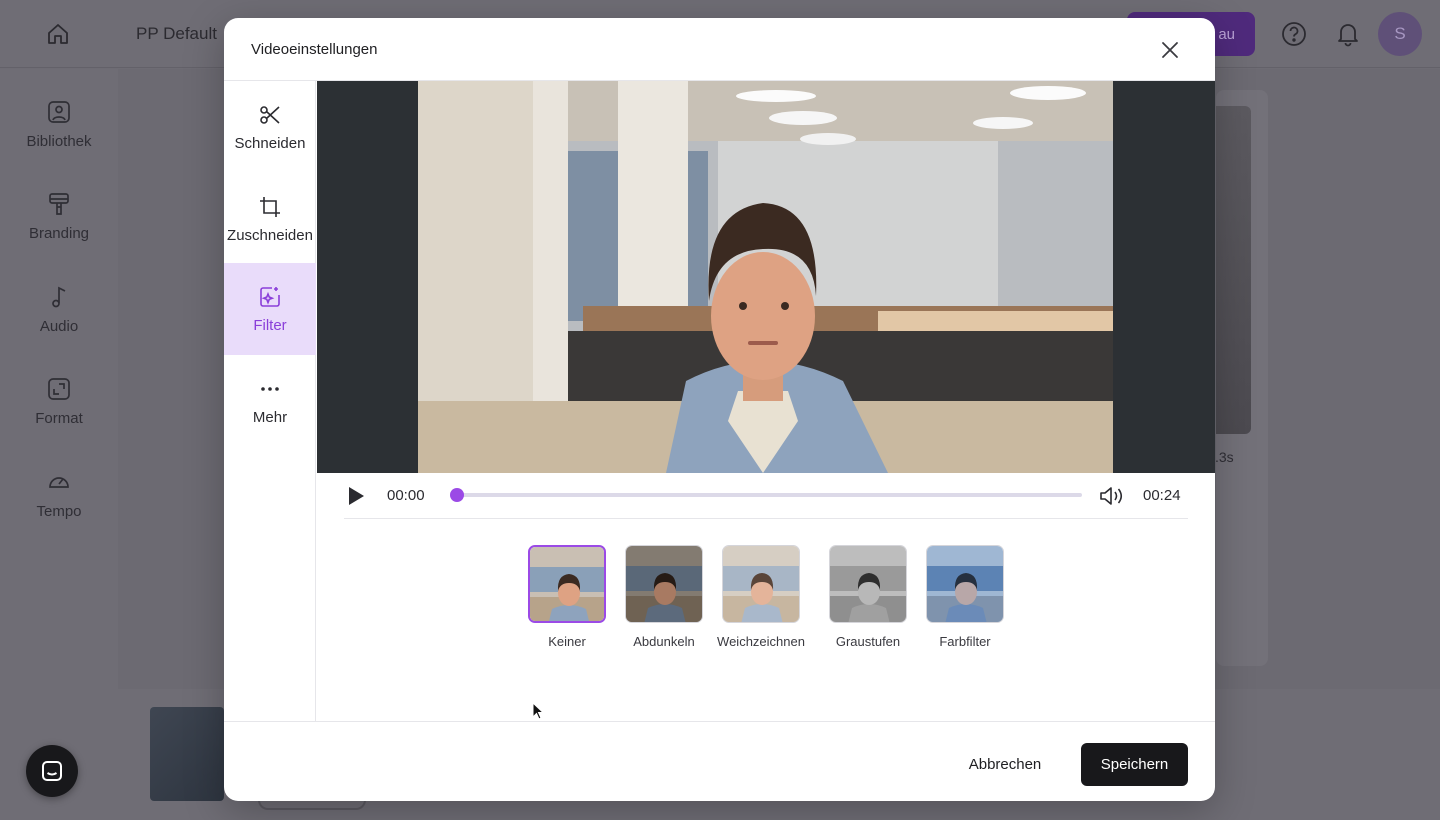 The image size is (1440, 820). What do you see at coordinates (59, 112) in the screenshot?
I see `image-icon` at bounding box center [59, 112].